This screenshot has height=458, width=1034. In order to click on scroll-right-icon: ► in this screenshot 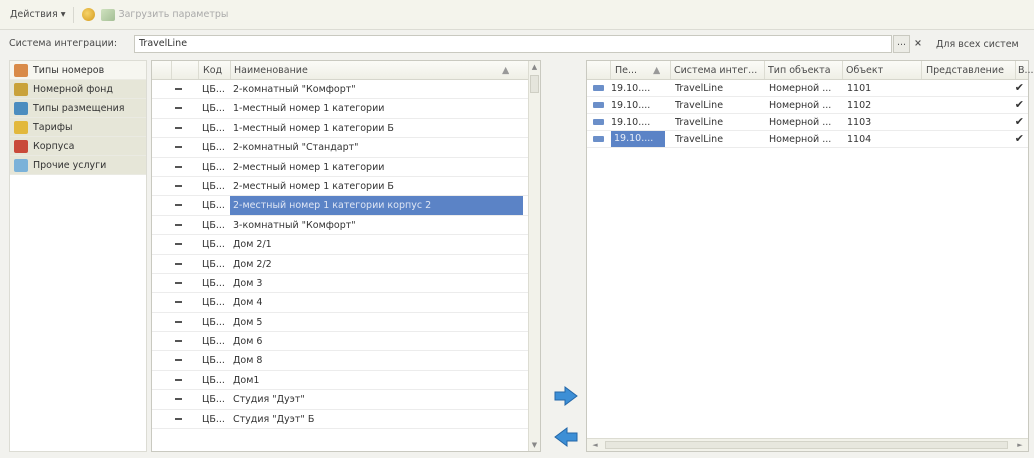, I will do `click(1020, 445)`.